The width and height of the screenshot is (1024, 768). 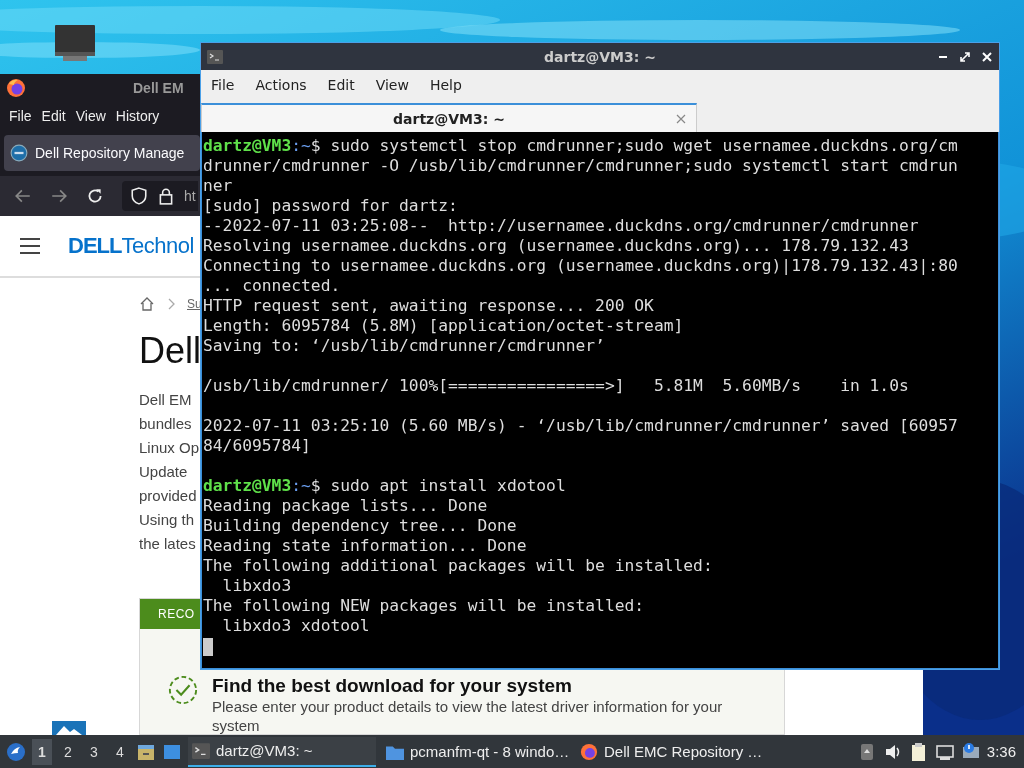 I want to click on check-circle-icon, so click(x=183, y=690).